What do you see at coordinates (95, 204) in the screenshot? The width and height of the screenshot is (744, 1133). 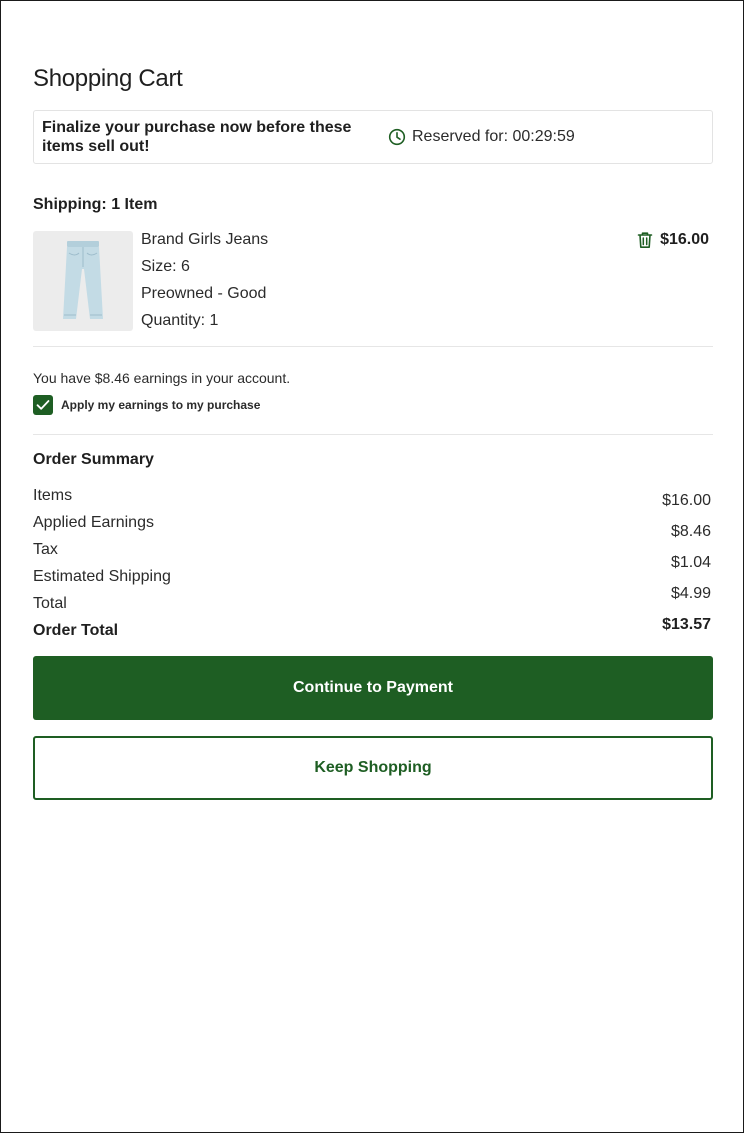 I see `shipping-heading: Shipping: 1 Item` at bounding box center [95, 204].